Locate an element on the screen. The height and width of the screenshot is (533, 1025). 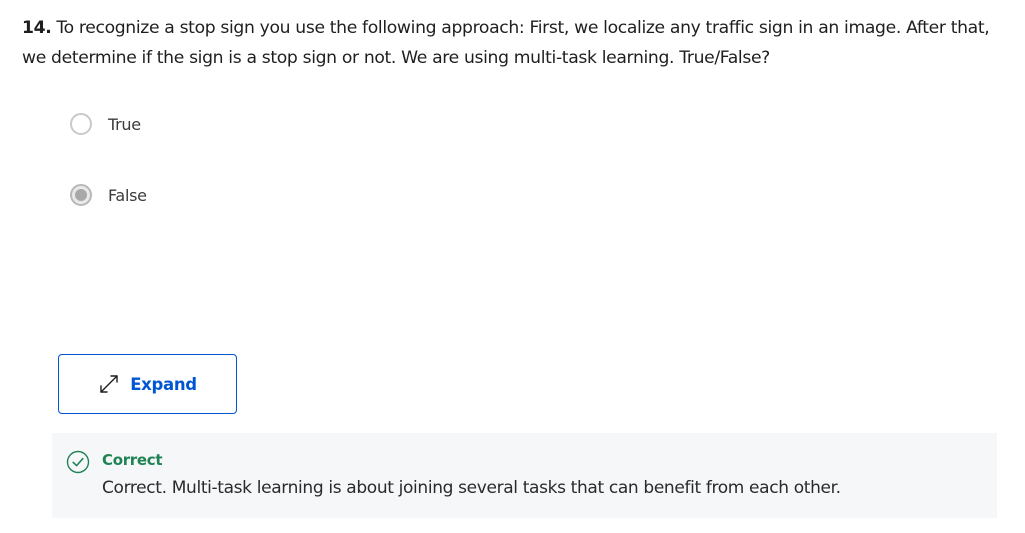
expand-label: Expand is located at coordinates (163, 384).